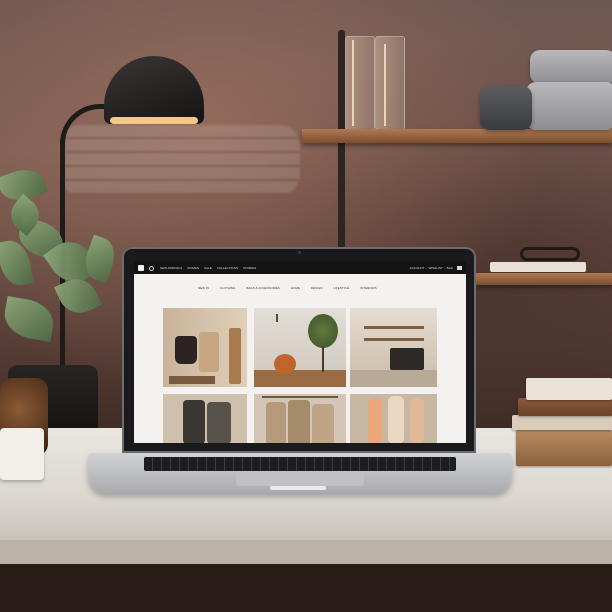  What do you see at coordinates (192, 380) in the screenshot?
I see `bench-icon` at bounding box center [192, 380].